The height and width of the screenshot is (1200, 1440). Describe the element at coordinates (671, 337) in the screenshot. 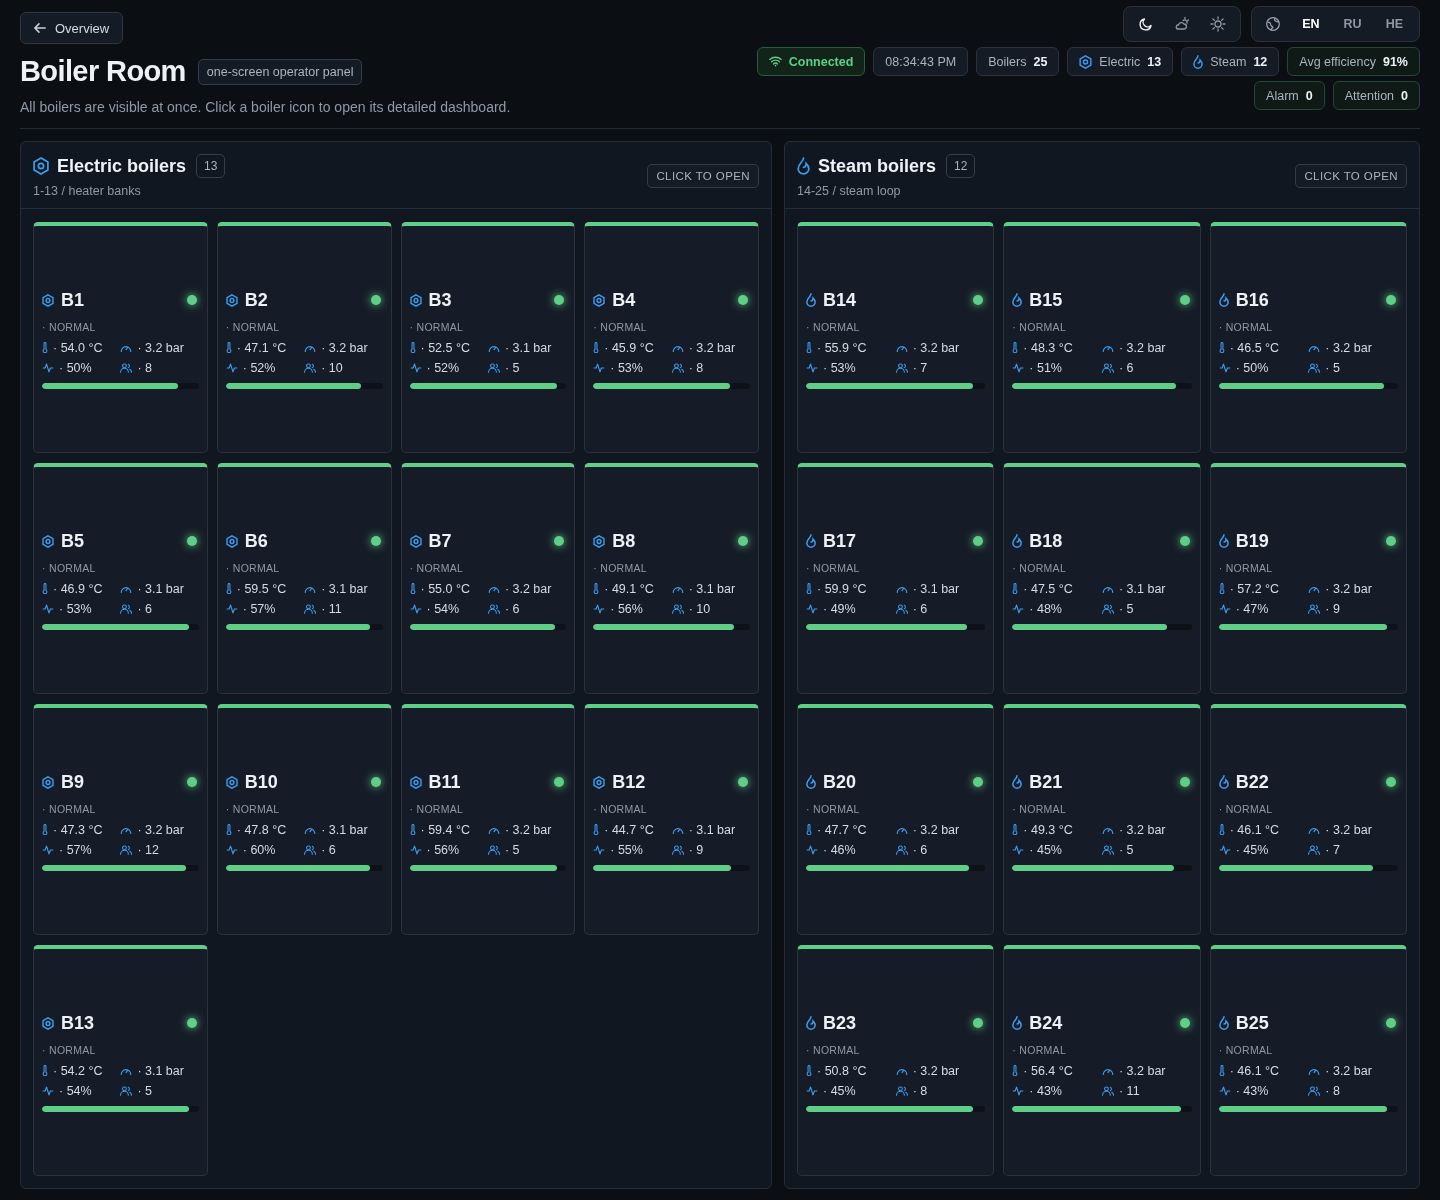

I see `boiler-card: B4 · NORMAL · 45.9 °C · 3.2 bar · 53% · 8` at that location.